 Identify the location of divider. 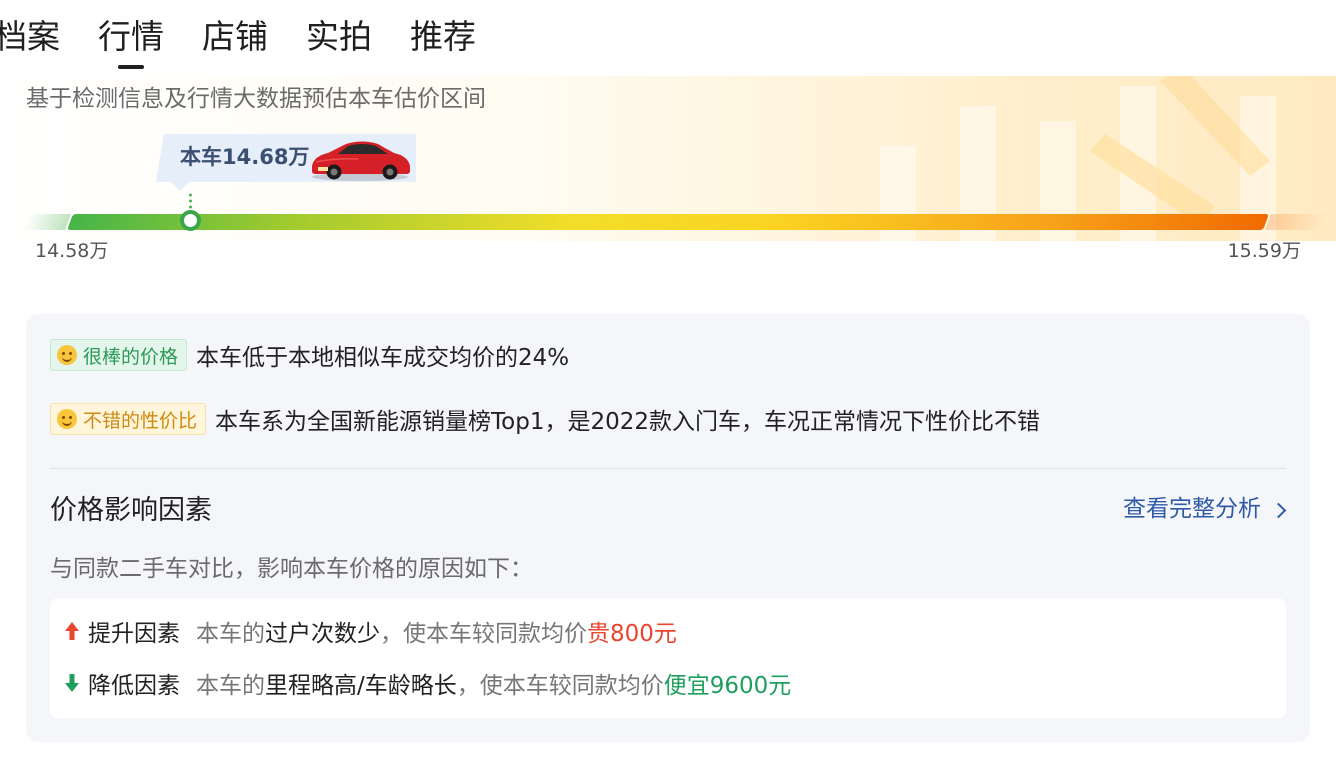
(668, 468).